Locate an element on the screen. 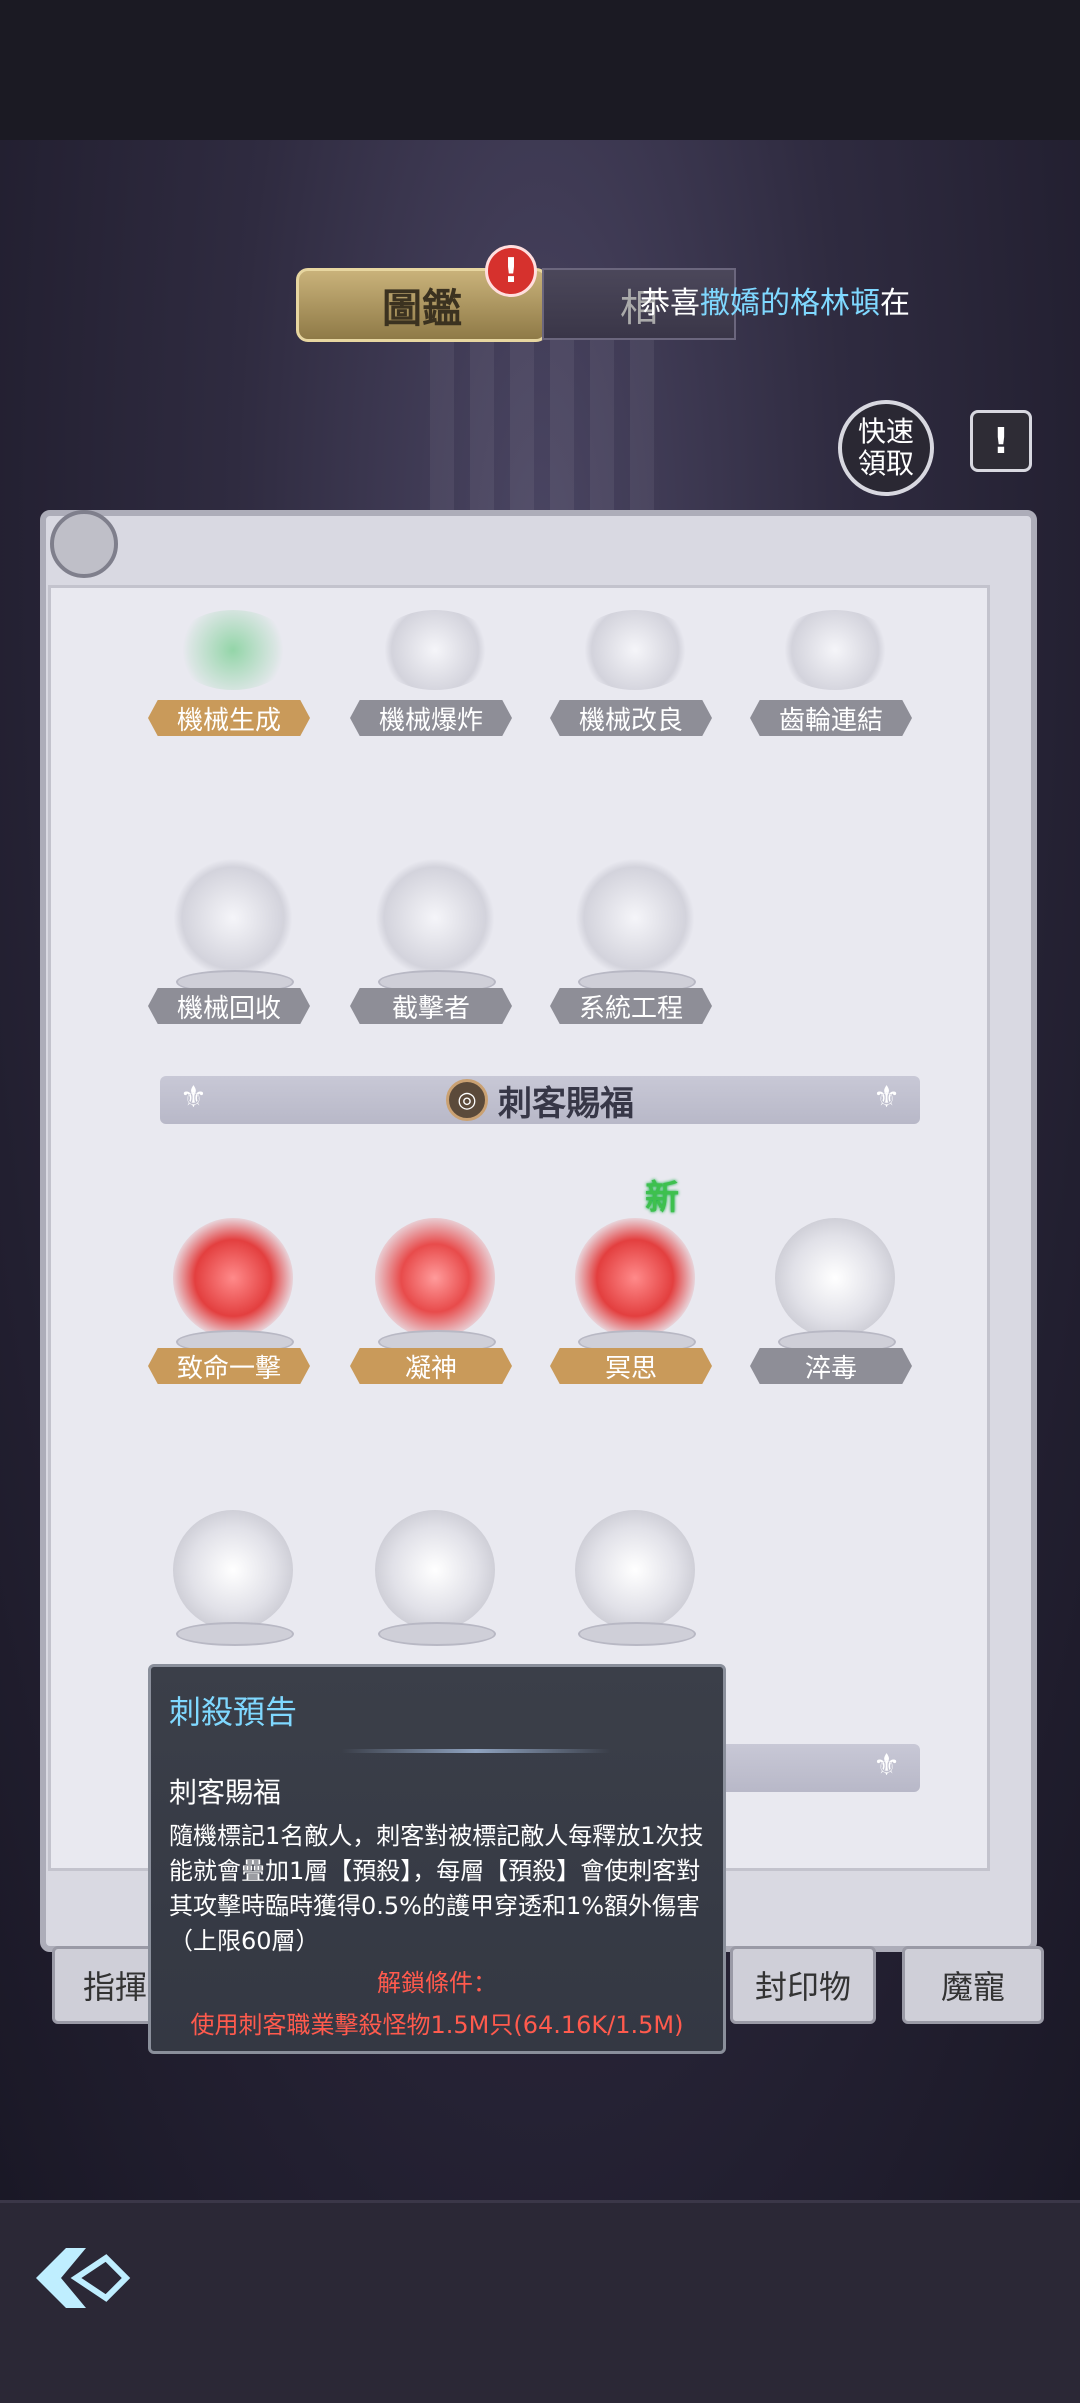 The image size is (1080, 2403). new-badge: 新 is located at coordinates (662, 1198).